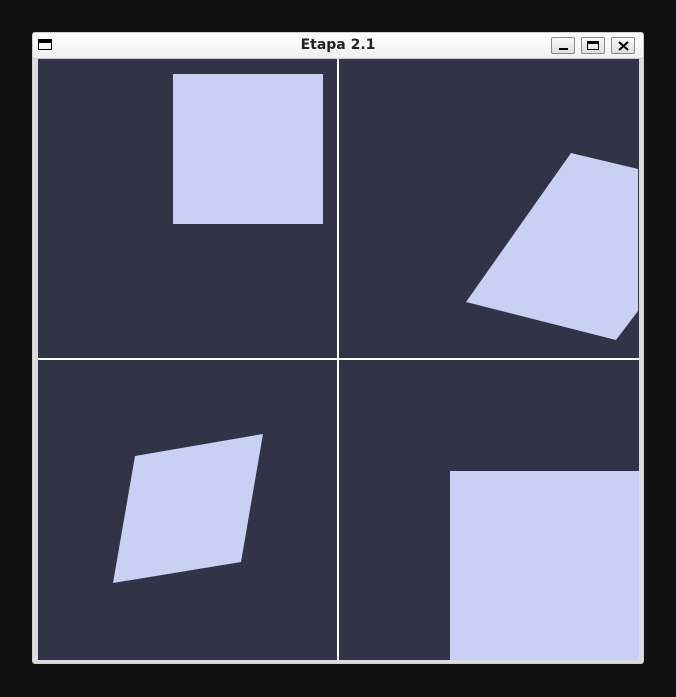 This screenshot has height=697, width=676. What do you see at coordinates (563, 45) in the screenshot?
I see `minimize-button` at bounding box center [563, 45].